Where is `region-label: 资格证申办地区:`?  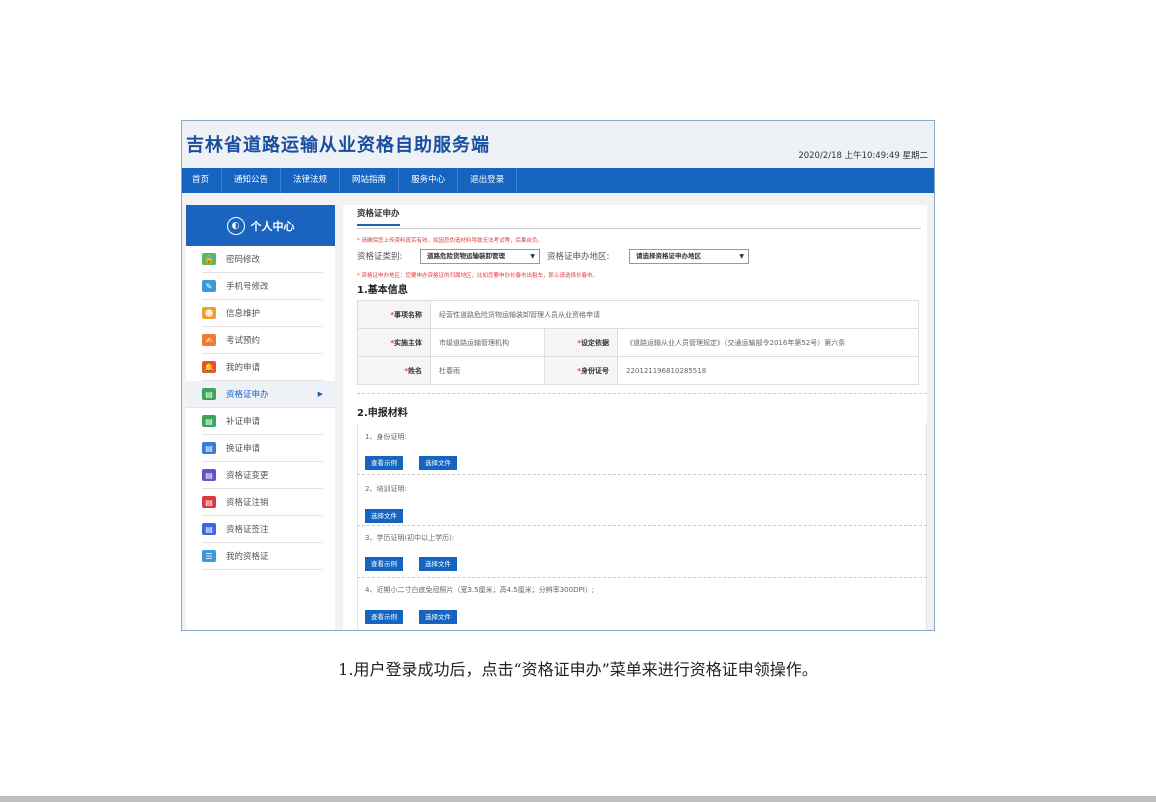 region-label: 资格证申办地区: is located at coordinates (578, 257).